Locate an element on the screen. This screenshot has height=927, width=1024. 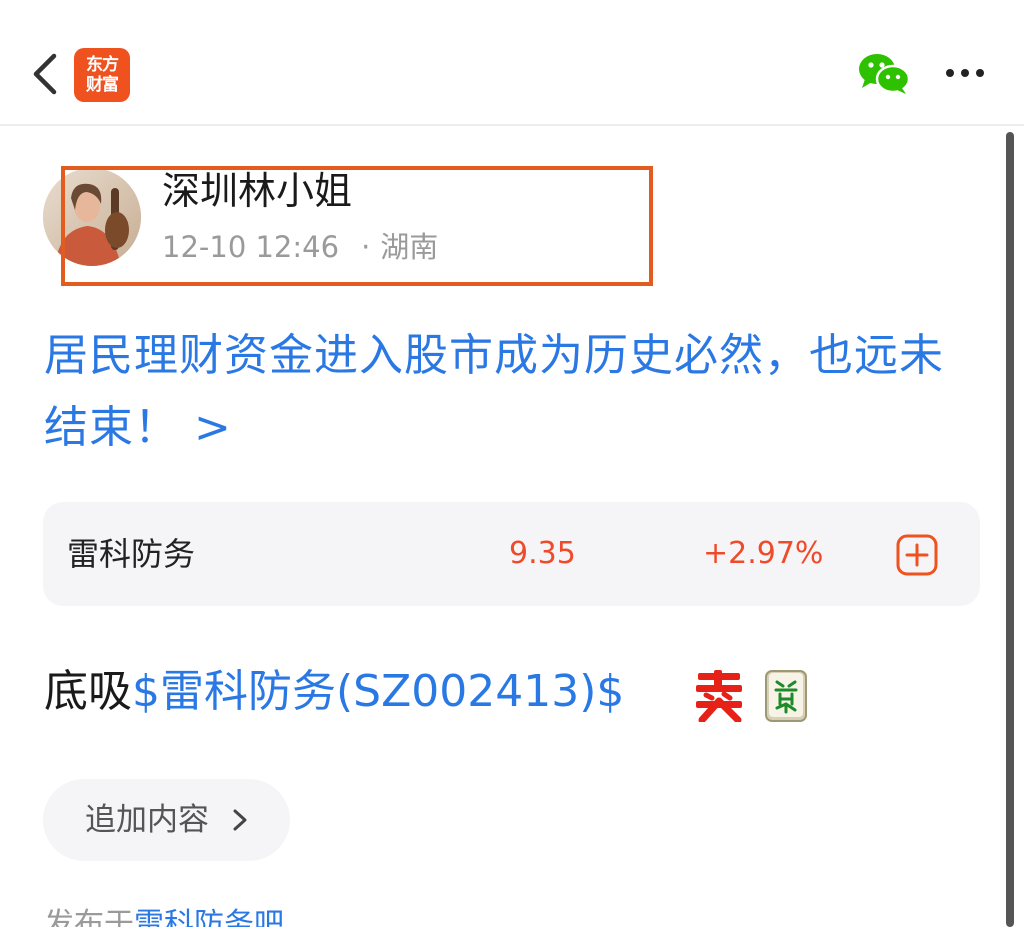
add-to-watchlist-button is located at coordinates (917, 555).